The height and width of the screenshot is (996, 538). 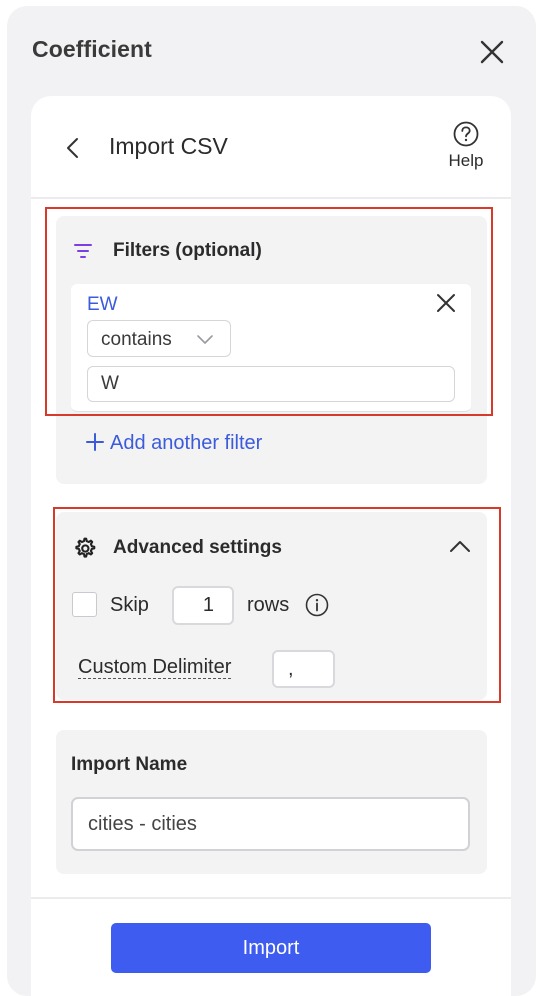 What do you see at coordinates (271, 898) in the screenshot?
I see `footer-divider` at bounding box center [271, 898].